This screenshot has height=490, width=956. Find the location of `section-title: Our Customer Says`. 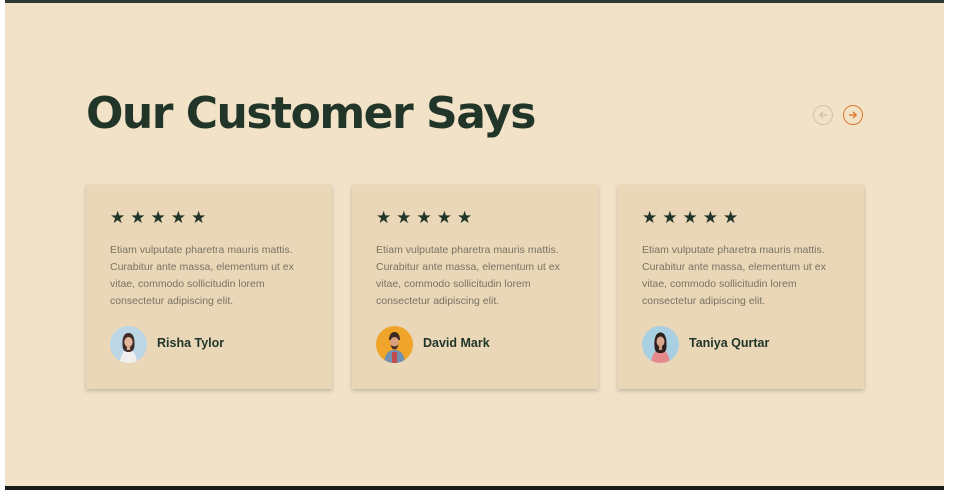

section-title: Our Customer Says is located at coordinates (311, 113).